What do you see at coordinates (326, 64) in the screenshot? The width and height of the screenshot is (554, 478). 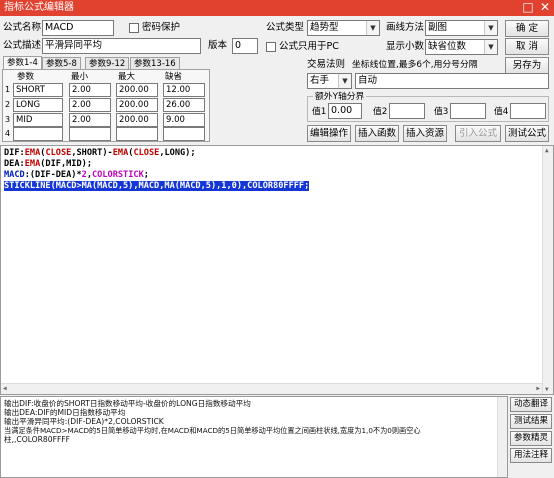 I see `trade-rule-label: 交易法则` at bounding box center [326, 64].